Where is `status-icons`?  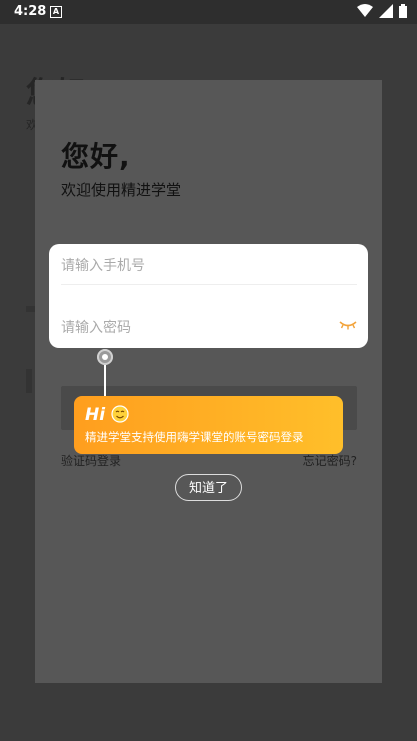 status-icons is located at coordinates (382, 11).